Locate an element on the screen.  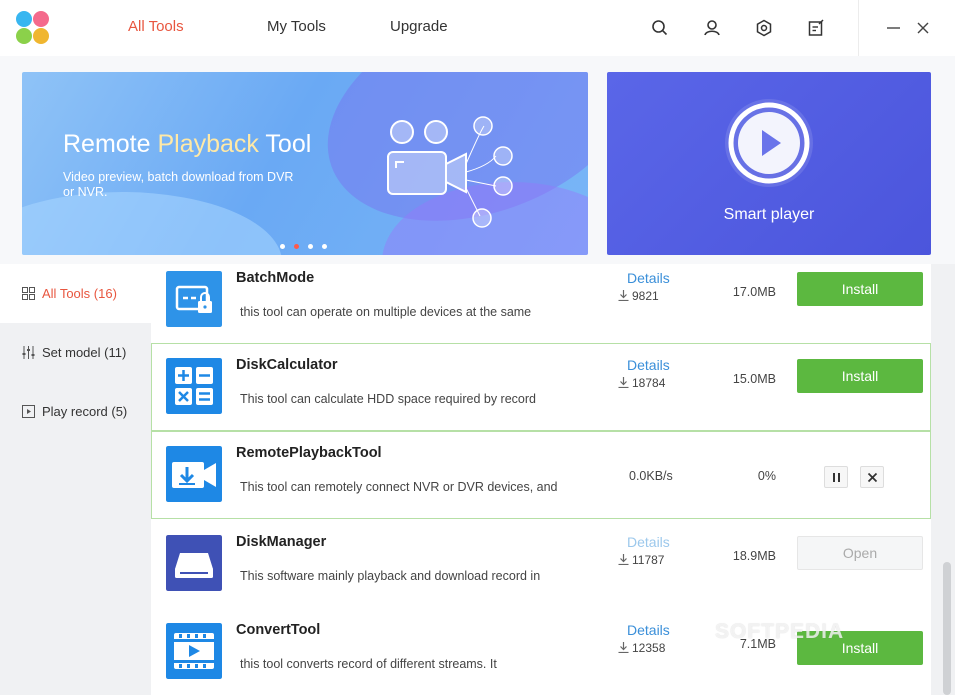
pause-icon is located at coordinates (836, 477).